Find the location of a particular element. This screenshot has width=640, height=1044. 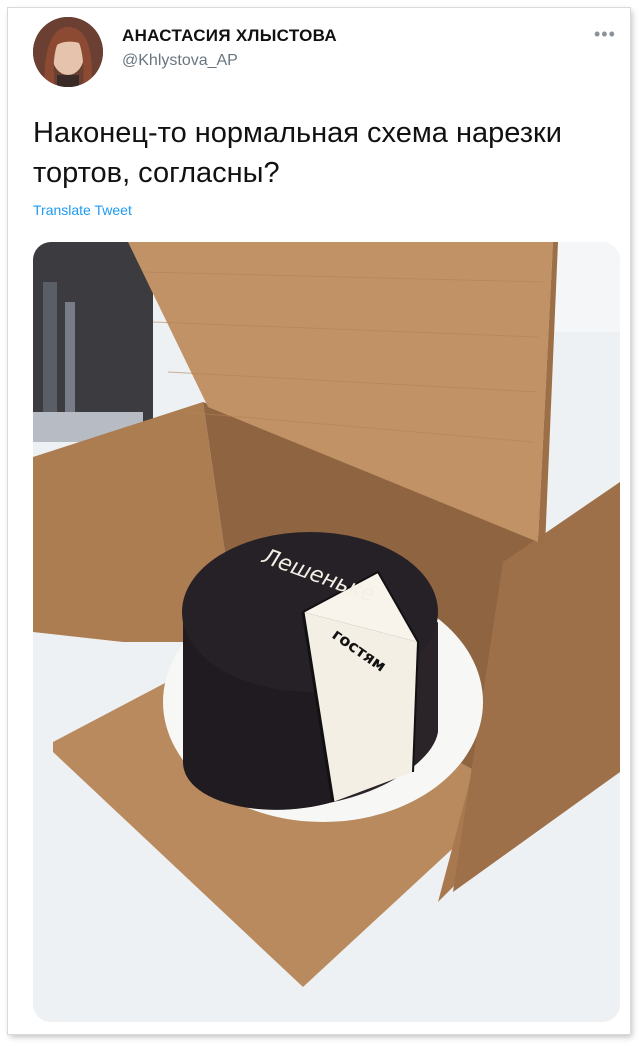

avatar is located at coordinates (68, 52).